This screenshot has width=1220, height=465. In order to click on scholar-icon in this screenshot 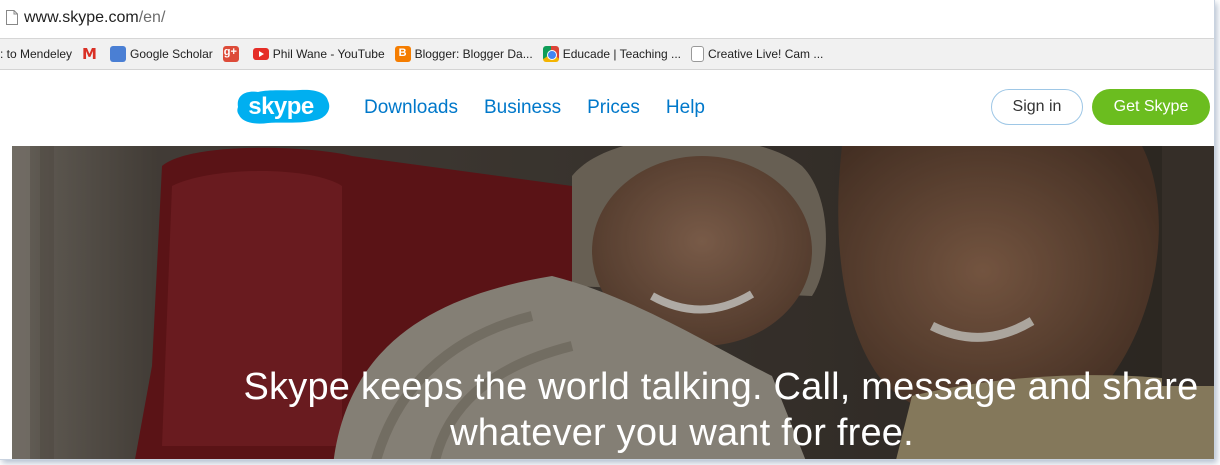, I will do `click(118, 54)`.